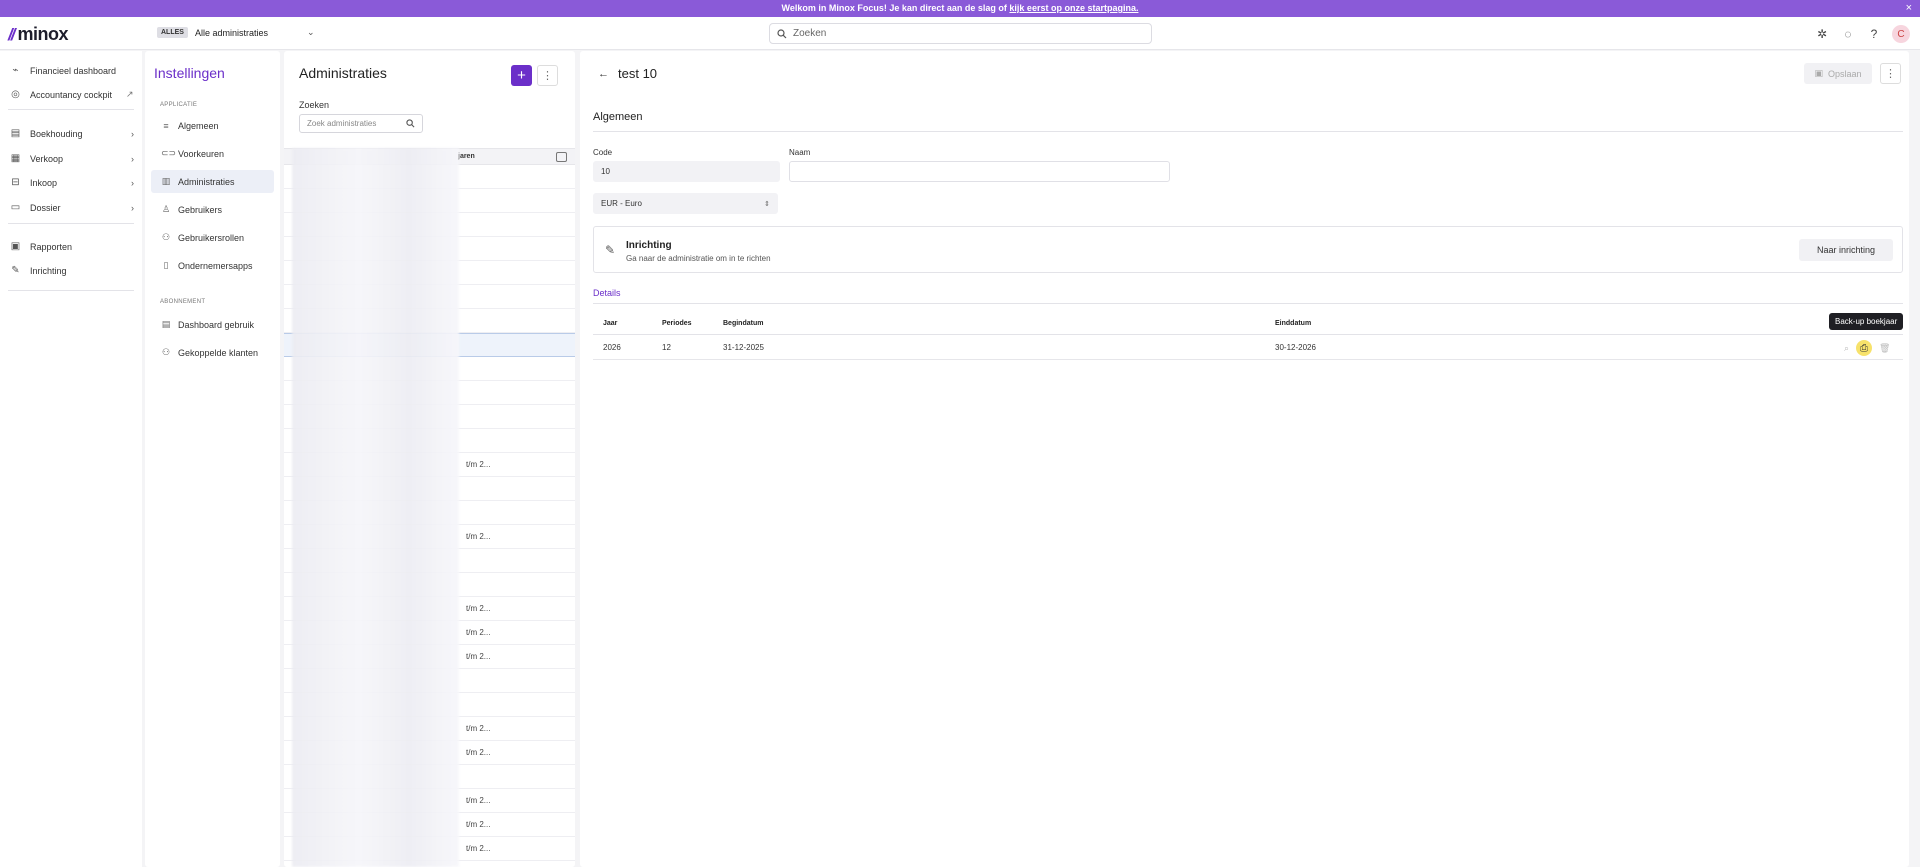 The image size is (1920, 867). What do you see at coordinates (743, 323) in the screenshot?
I see `header-begindatum: Begindatum` at bounding box center [743, 323].